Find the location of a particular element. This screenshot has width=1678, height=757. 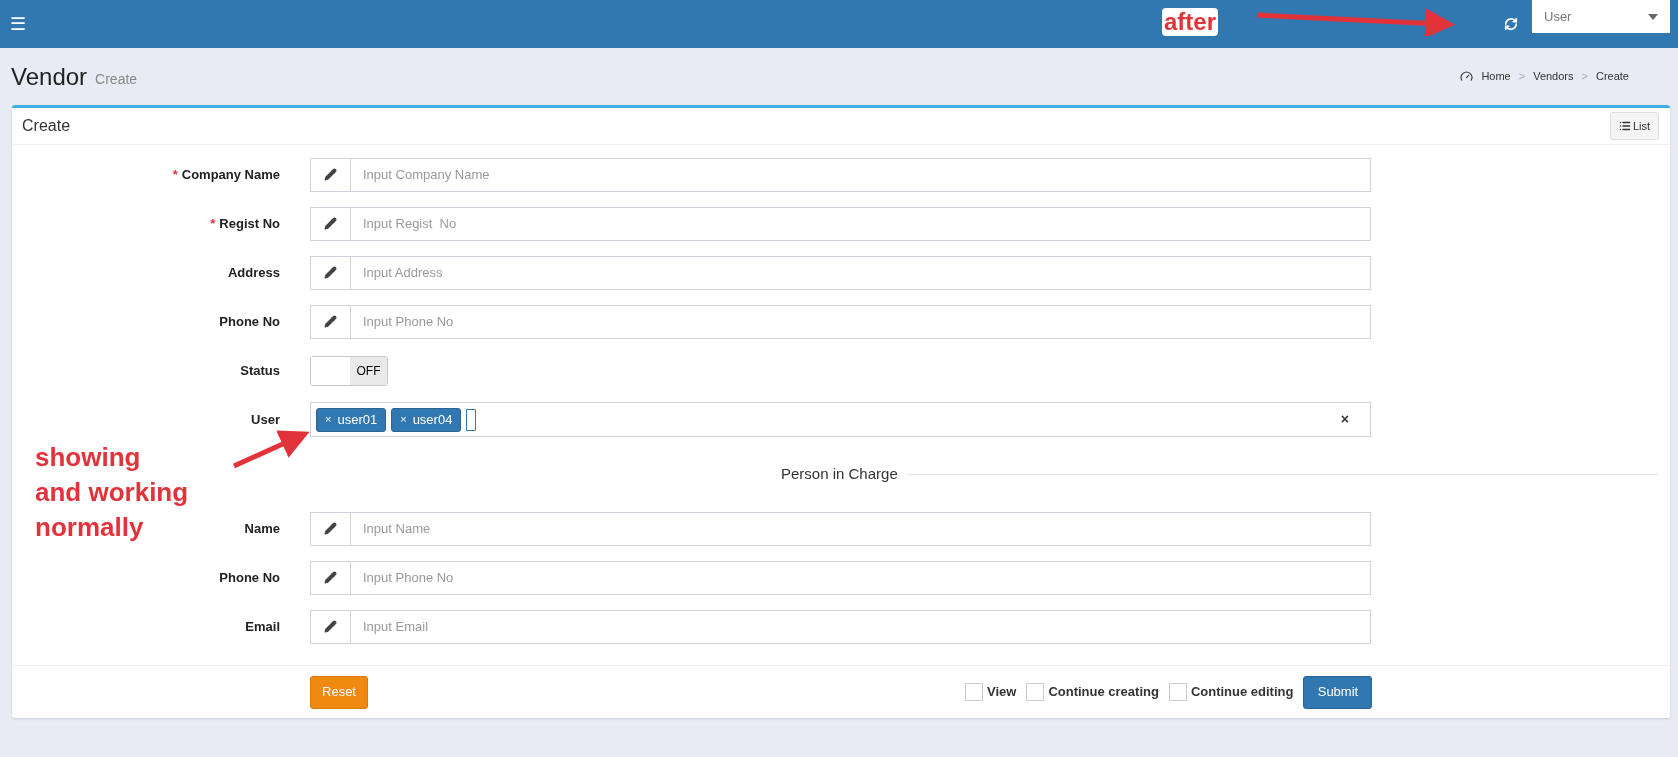

page-title: Vendor is located at coordinates (49, 76).